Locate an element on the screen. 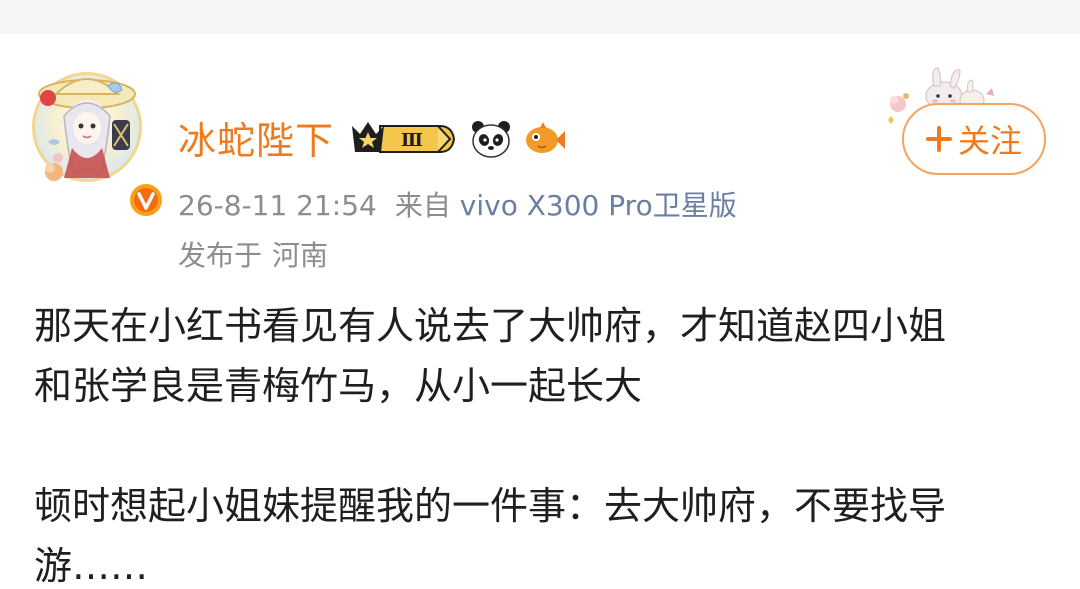 The image size is (1080, 589). avatar is located at coordinates (94, 141).